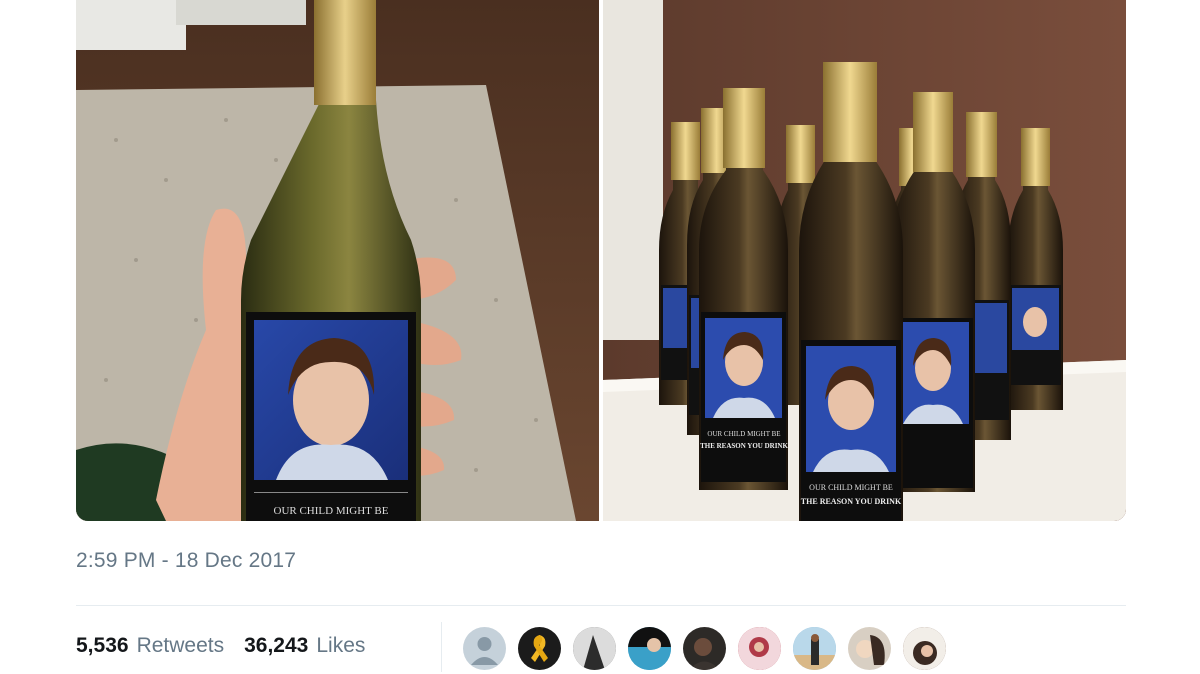 The width and height of the screenshot is (1200, 674). I want to click on default-user-icon, so click(484, 651).